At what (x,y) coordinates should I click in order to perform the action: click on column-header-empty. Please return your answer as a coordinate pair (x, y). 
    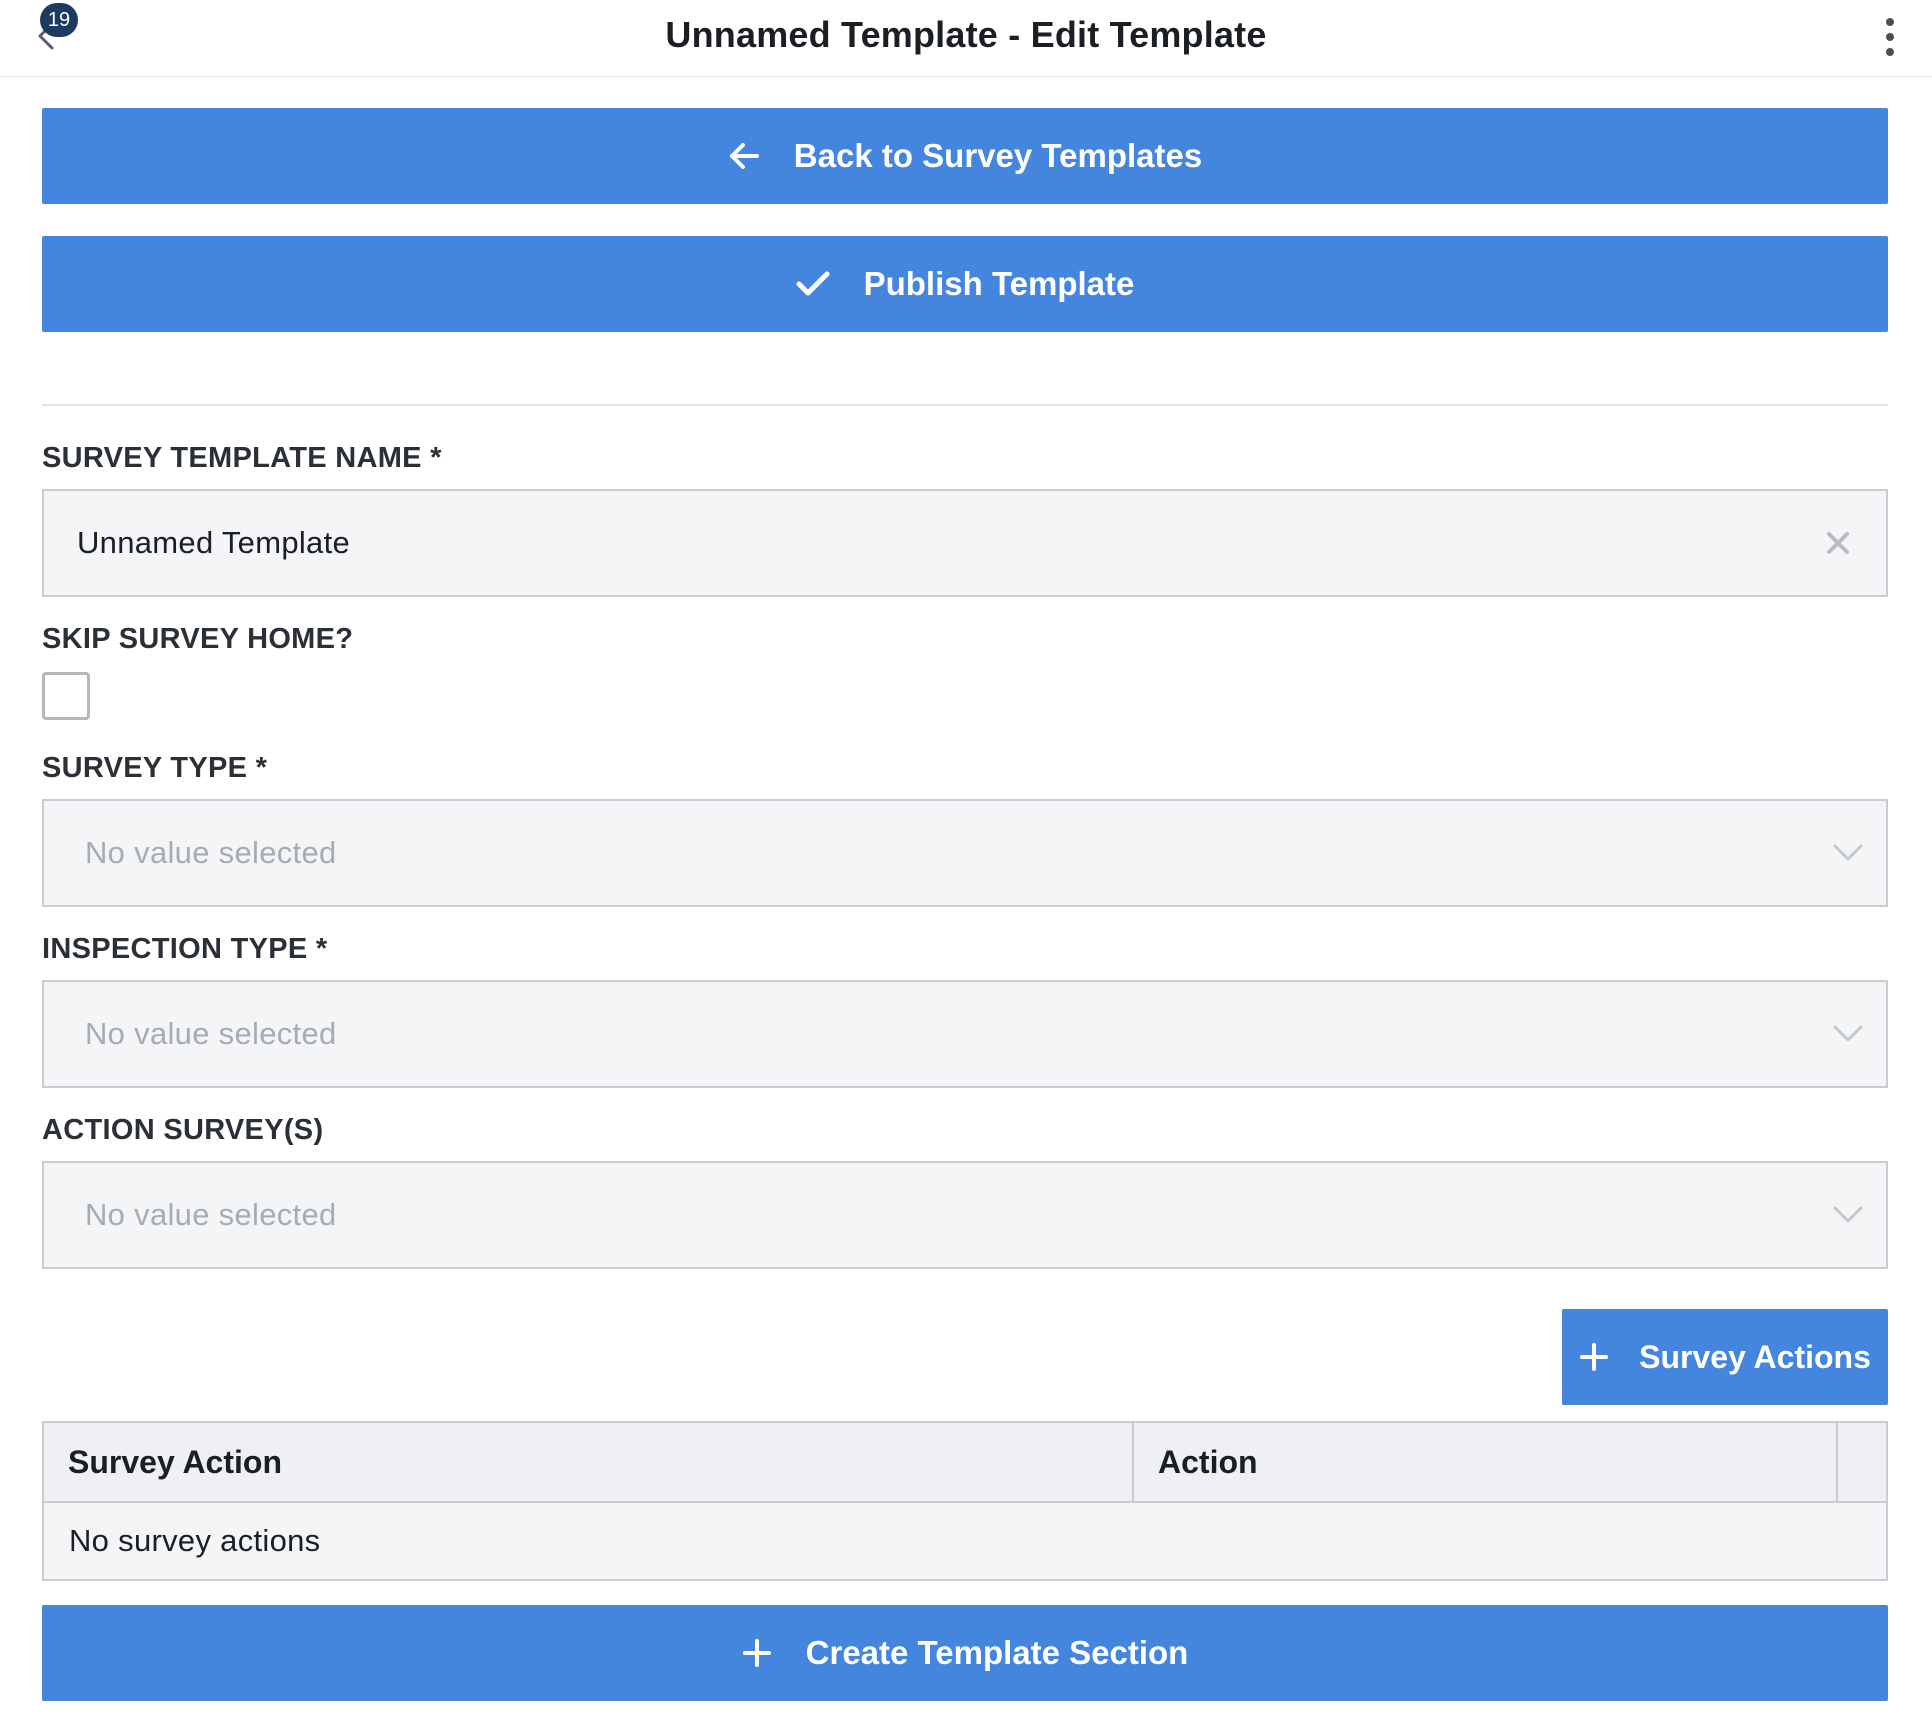
    Looking at the image, I should click on (1862, 1462).